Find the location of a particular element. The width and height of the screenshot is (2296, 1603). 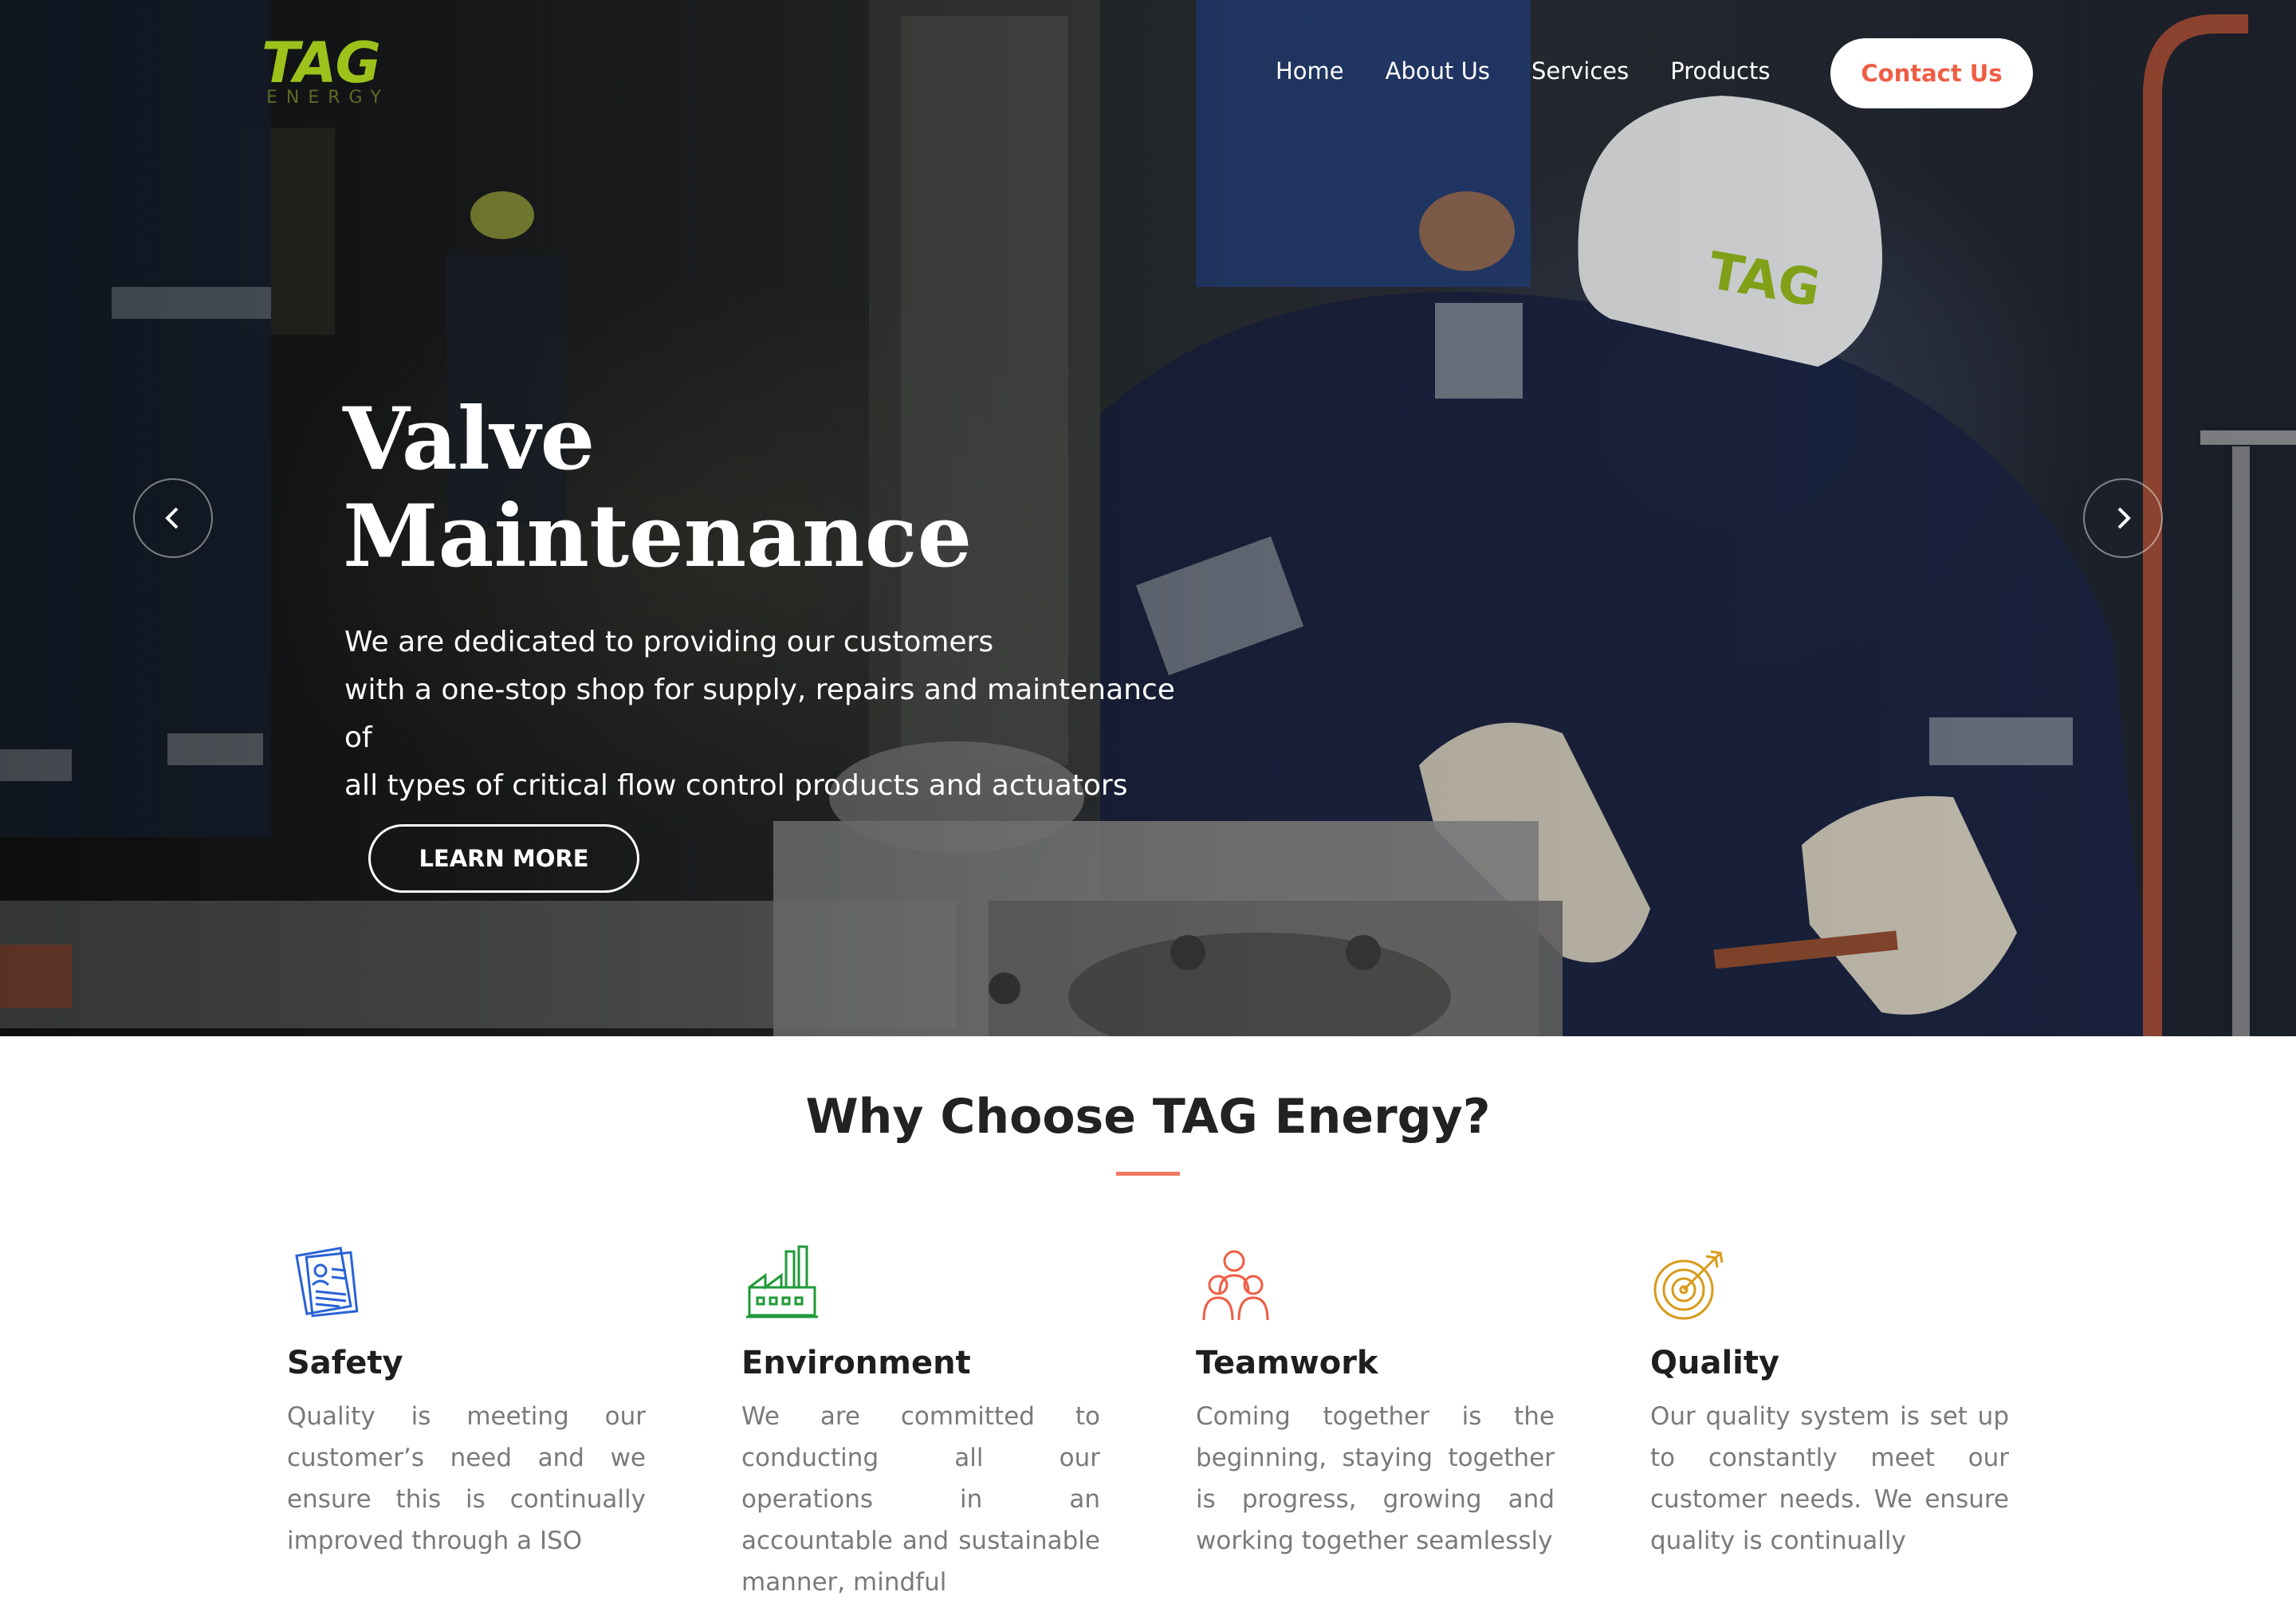

team-icon is located at coordinates (1235, 1285).